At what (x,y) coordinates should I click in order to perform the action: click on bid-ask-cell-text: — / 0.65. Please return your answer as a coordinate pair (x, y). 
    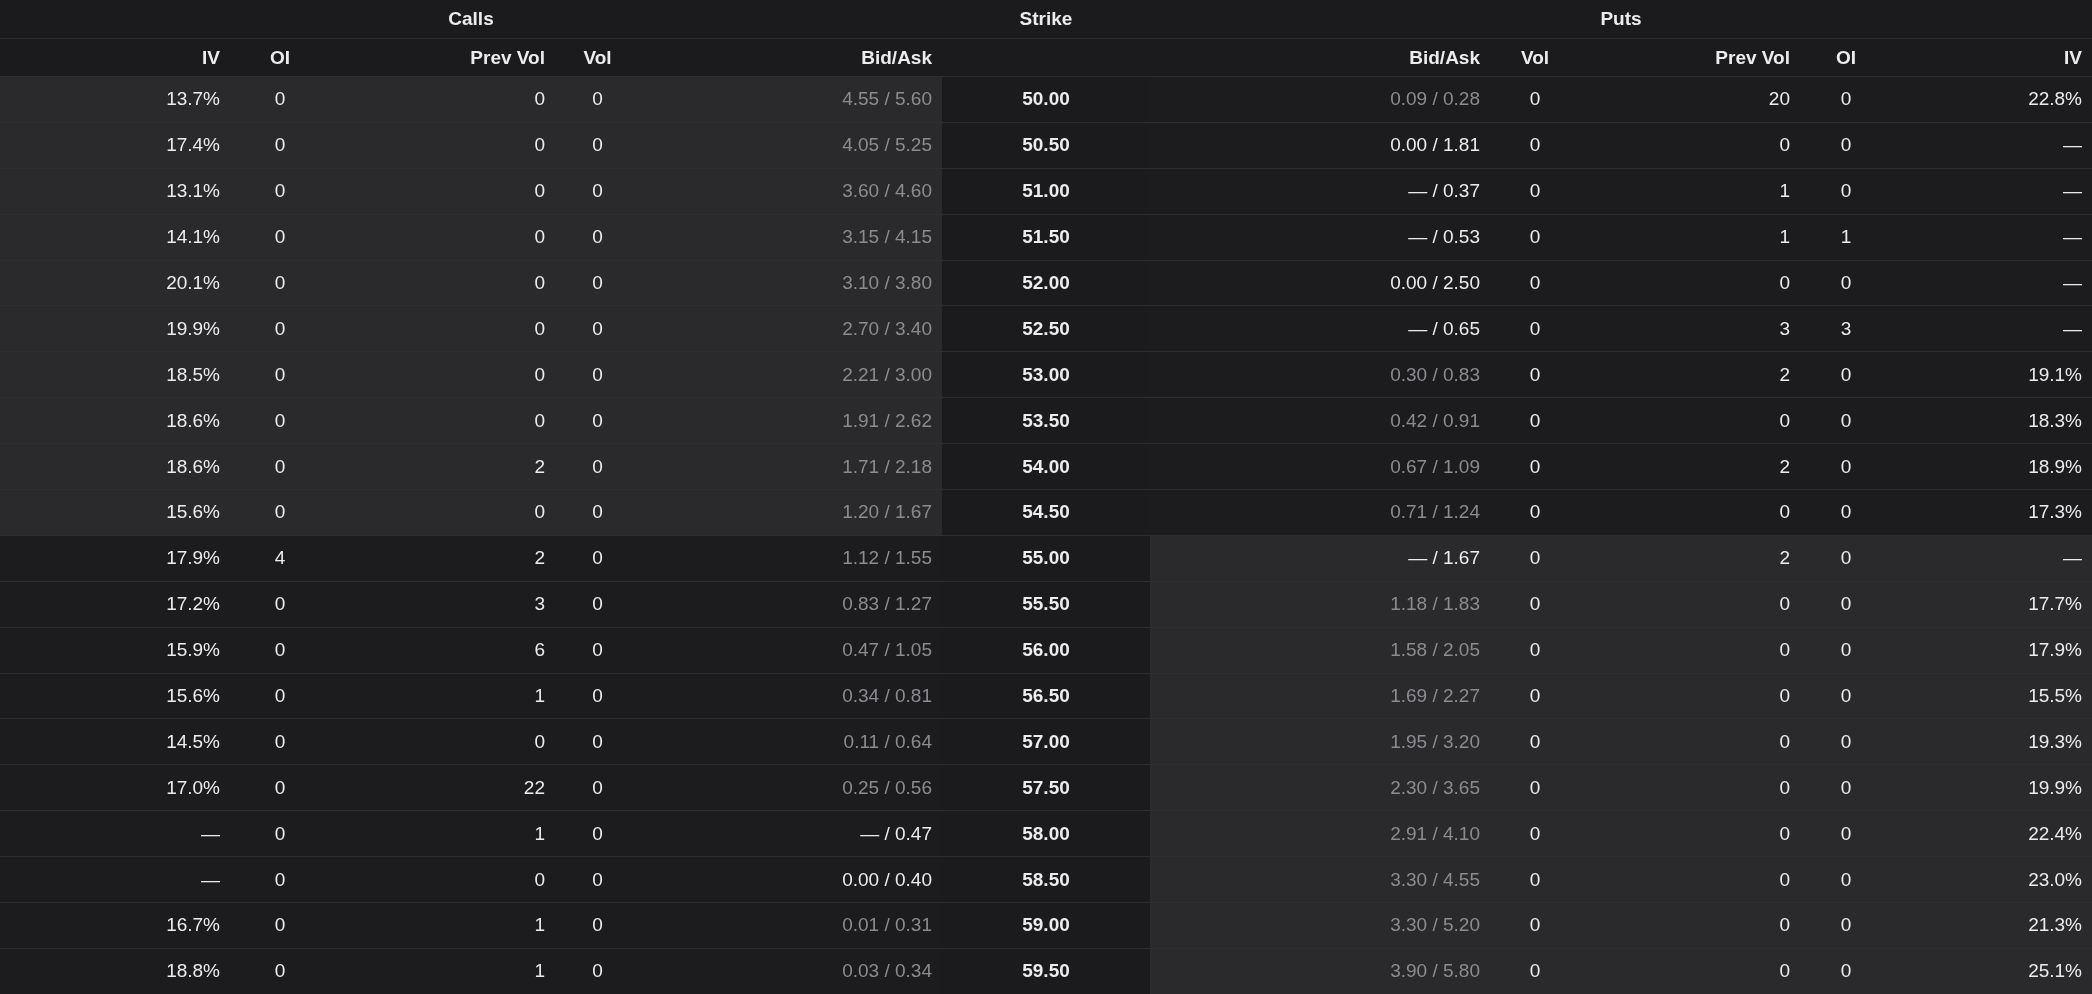
    Looking at the image, I should click on (1444, 328).